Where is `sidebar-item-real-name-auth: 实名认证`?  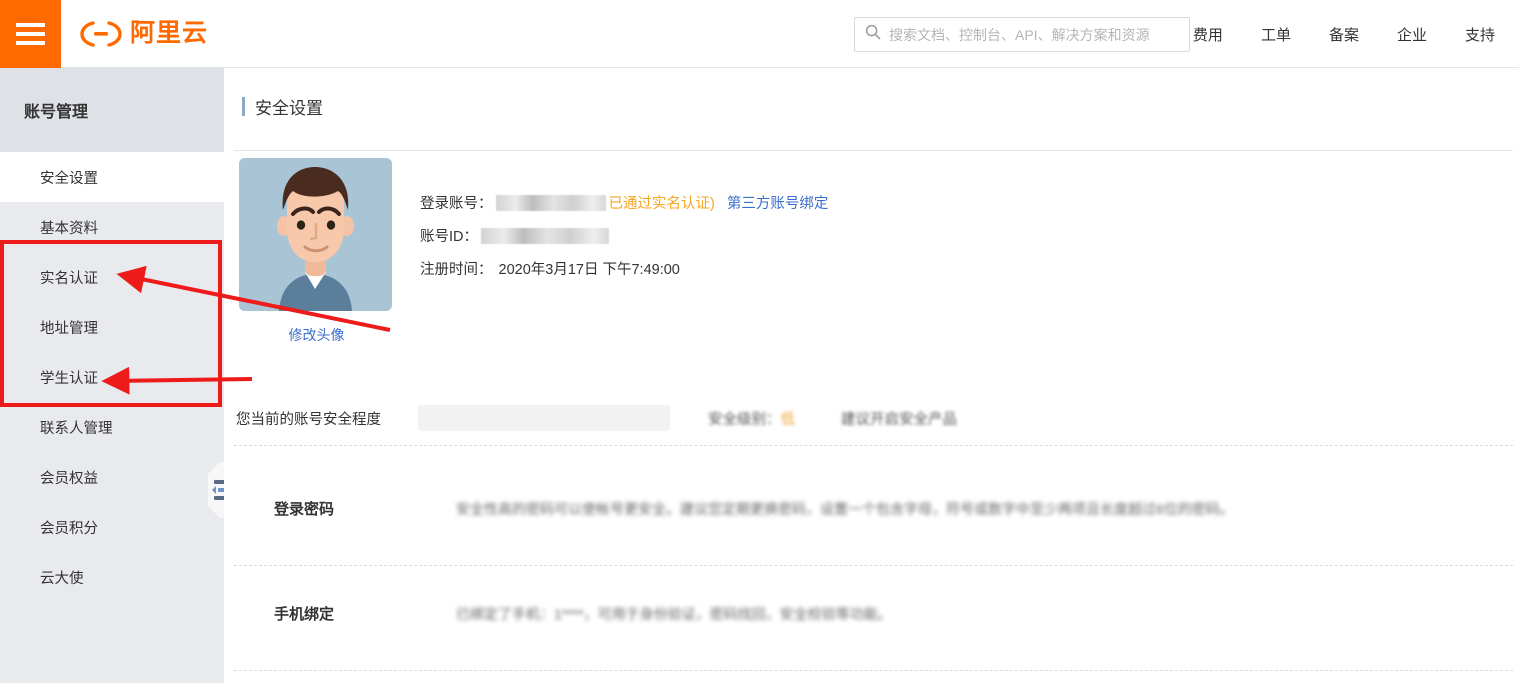 sidebar-item-real-name-auth: 实名认证 is located at coordinates (112, 277).